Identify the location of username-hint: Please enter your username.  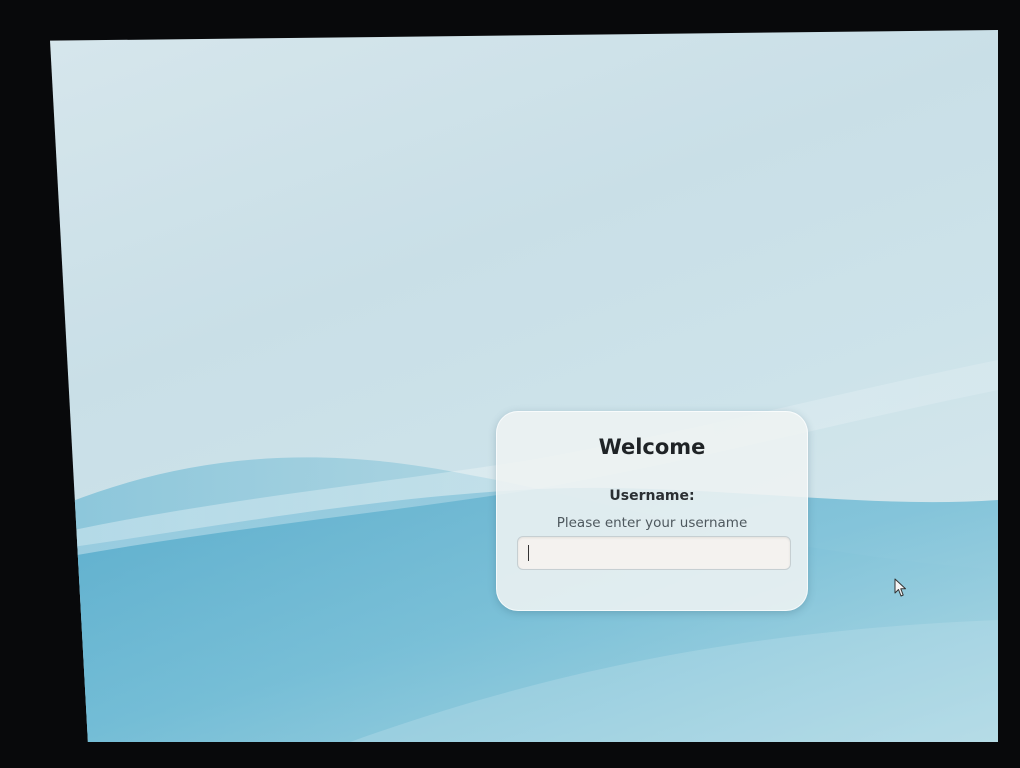
(652, 523).